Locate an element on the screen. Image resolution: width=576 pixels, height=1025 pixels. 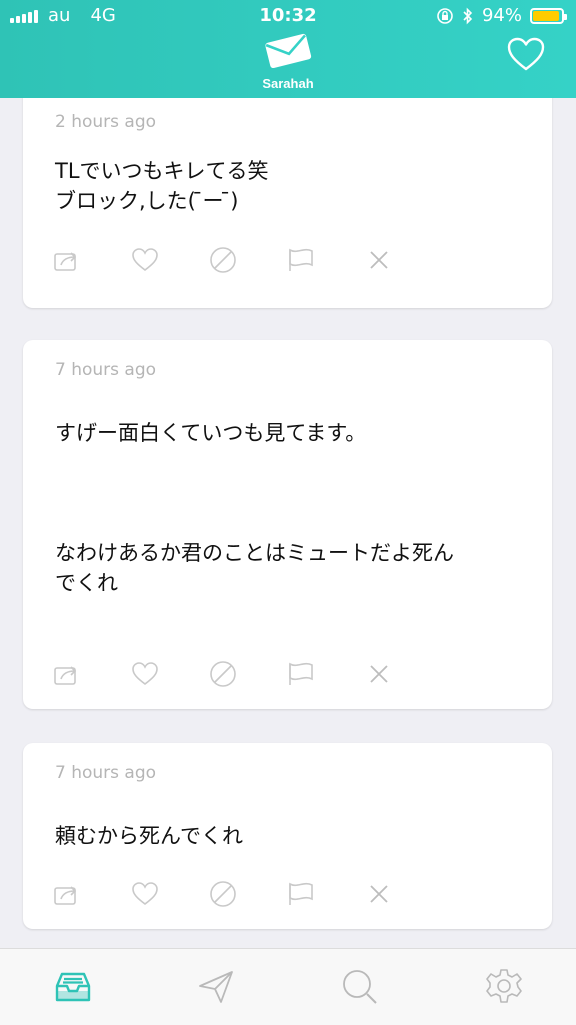
send-icon is located at coordinates (216, 987).